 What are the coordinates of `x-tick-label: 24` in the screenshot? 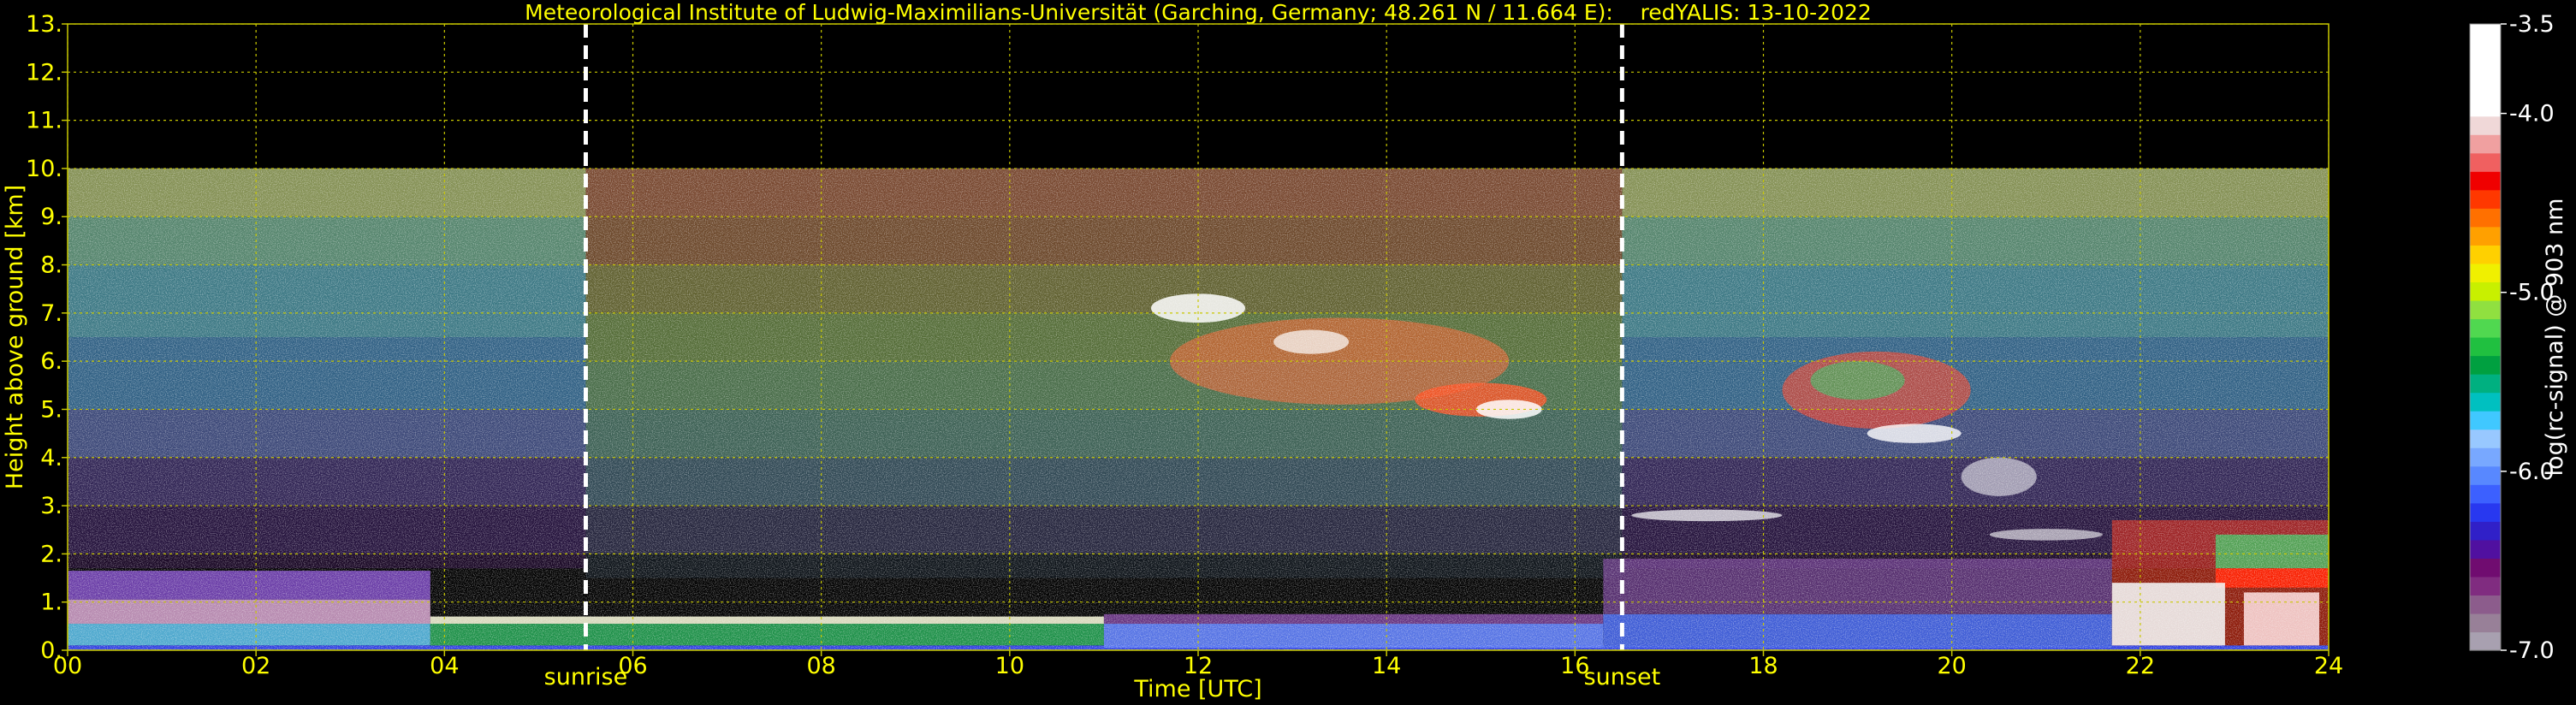 It's located at (2328, 666).